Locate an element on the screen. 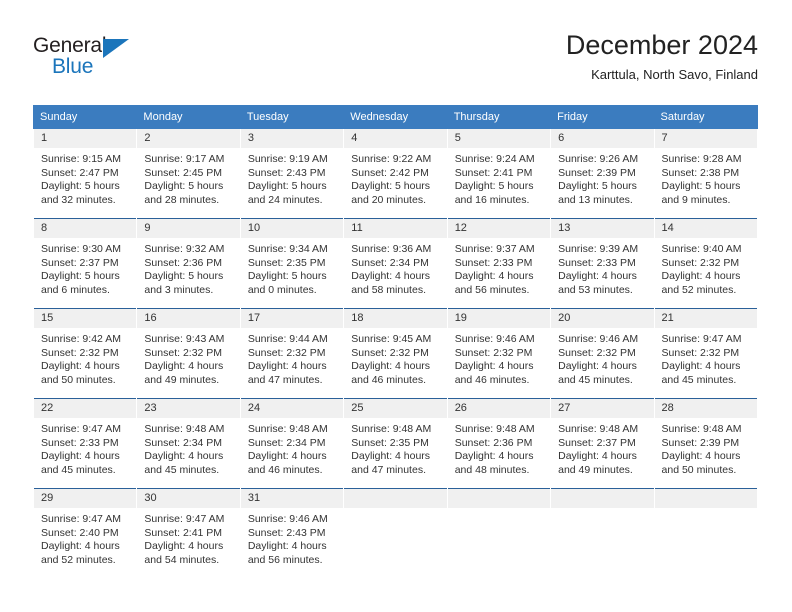 Image resolution: width=792 pixels, height=612 pixels. daylight-line-2: and 46 minutes. is located at coordinates (285, 469).